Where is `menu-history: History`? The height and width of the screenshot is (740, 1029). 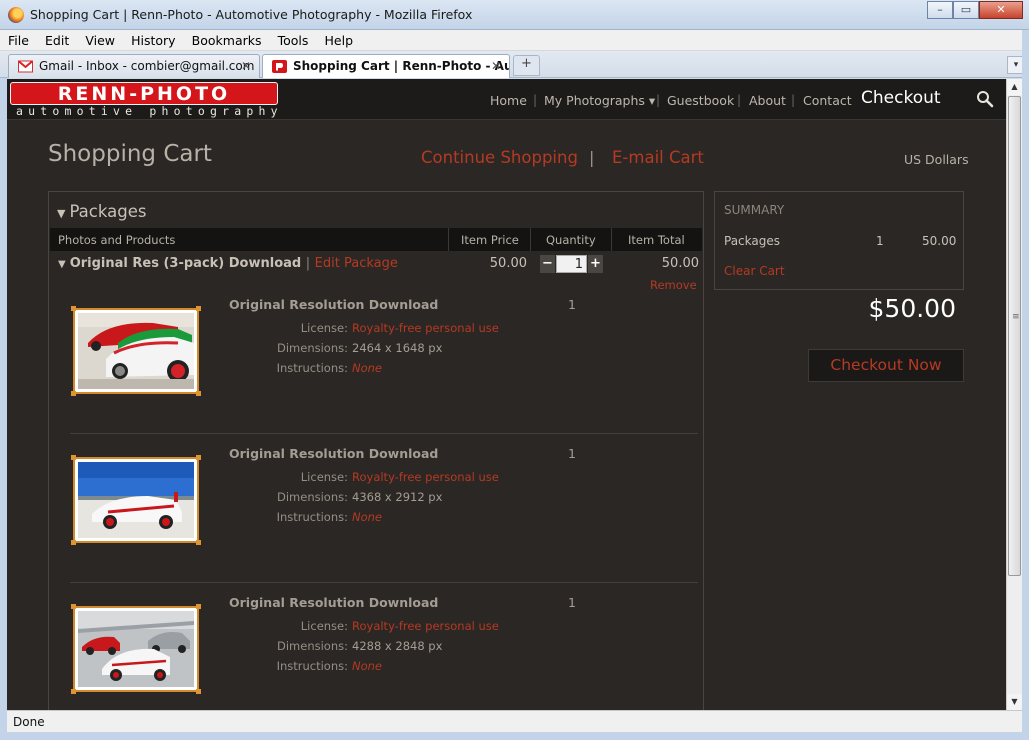
menu-history: History is located at coordinates (153, 39).